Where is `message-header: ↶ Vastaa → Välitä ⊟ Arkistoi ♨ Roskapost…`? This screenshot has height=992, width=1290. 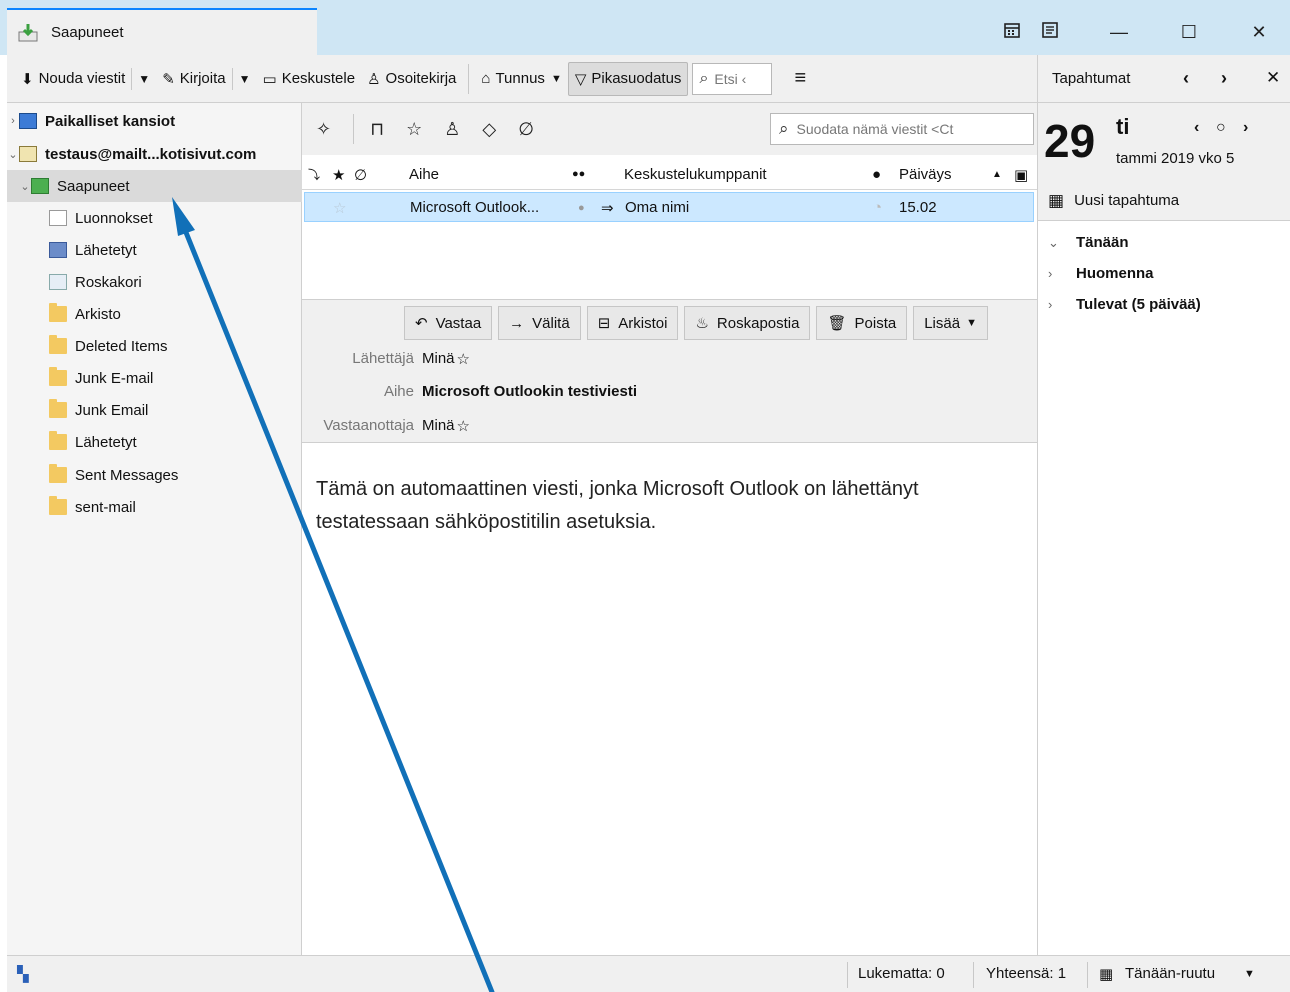 message-header: ↶ Vastaa → Välitä ⊟ Arkistoi ♨ Roskapost… is located at coordinates (669, 371).